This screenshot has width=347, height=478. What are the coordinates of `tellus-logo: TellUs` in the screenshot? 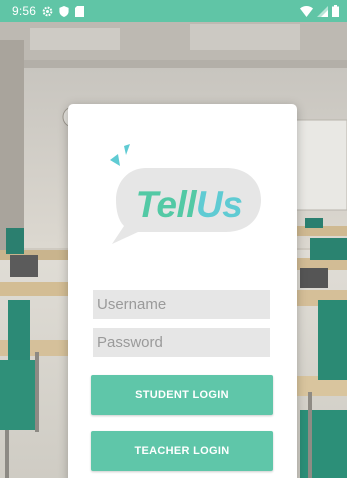 It's located at (183, 194).